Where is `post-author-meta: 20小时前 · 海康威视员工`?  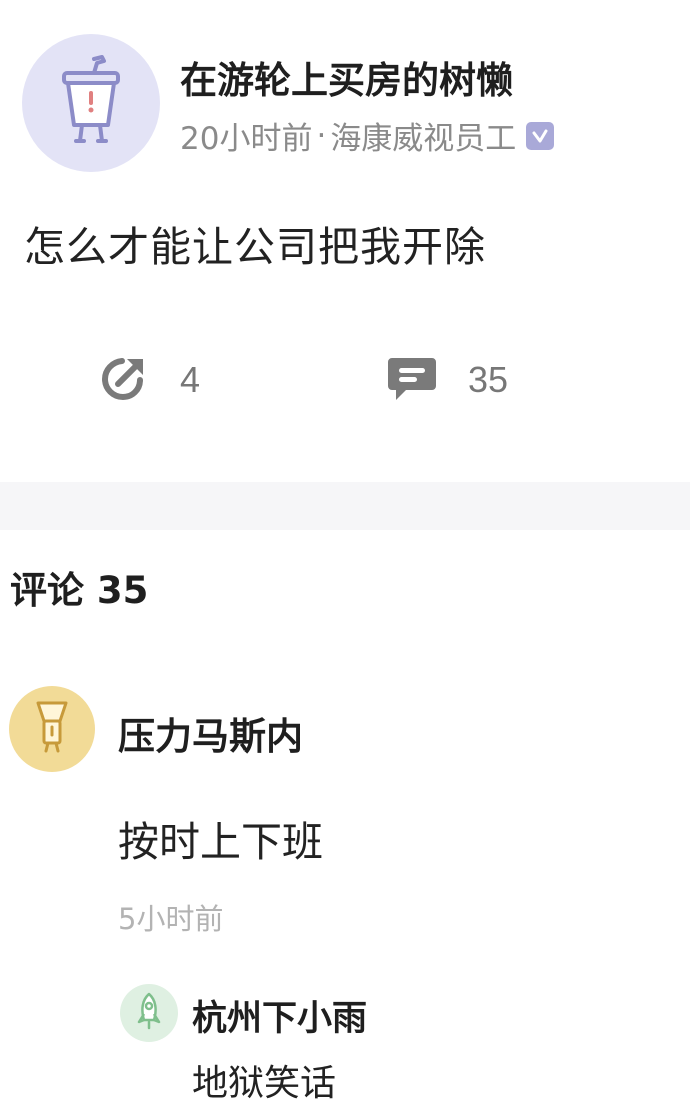
post-author-meta: 20小时前 · 海康威视员工 is located at coordinates (367, 135).